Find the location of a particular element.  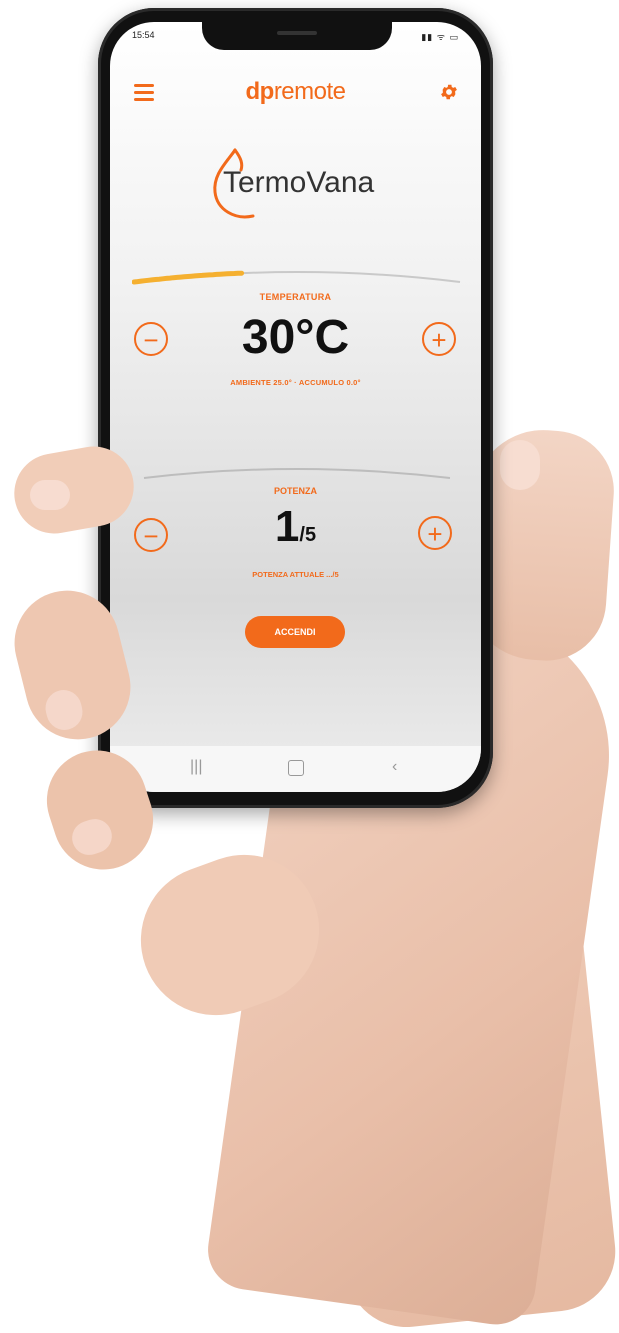

notch-speaker is located at coordinates (297, 33).